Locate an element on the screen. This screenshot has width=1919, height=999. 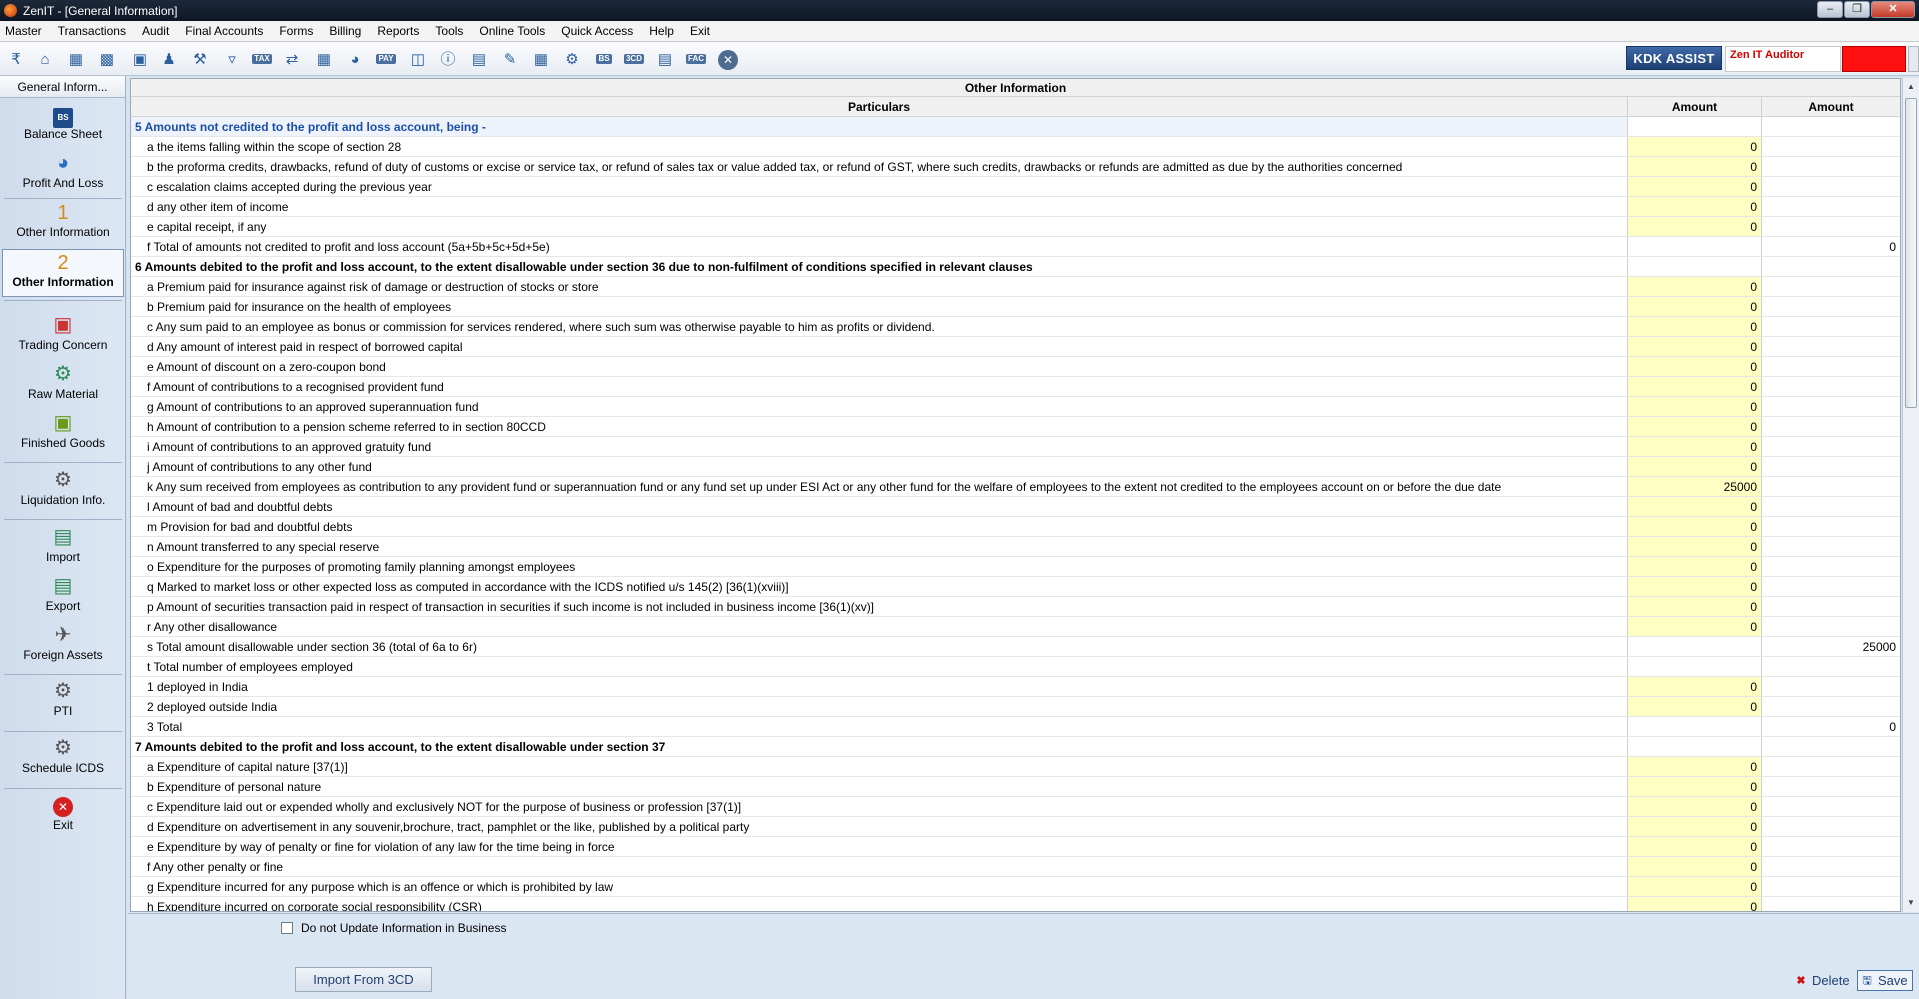
do-not-update-option: Do not Update Information in Business is located at coordinates (393, 928).